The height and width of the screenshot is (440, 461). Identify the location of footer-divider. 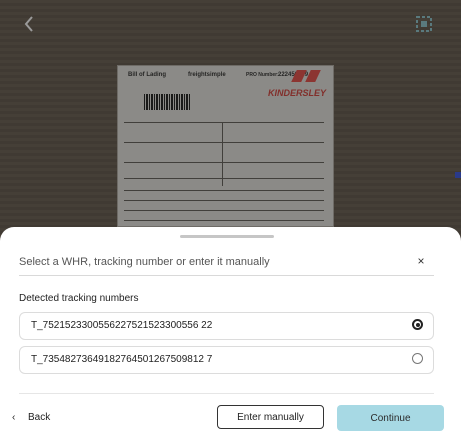
(226, 393).